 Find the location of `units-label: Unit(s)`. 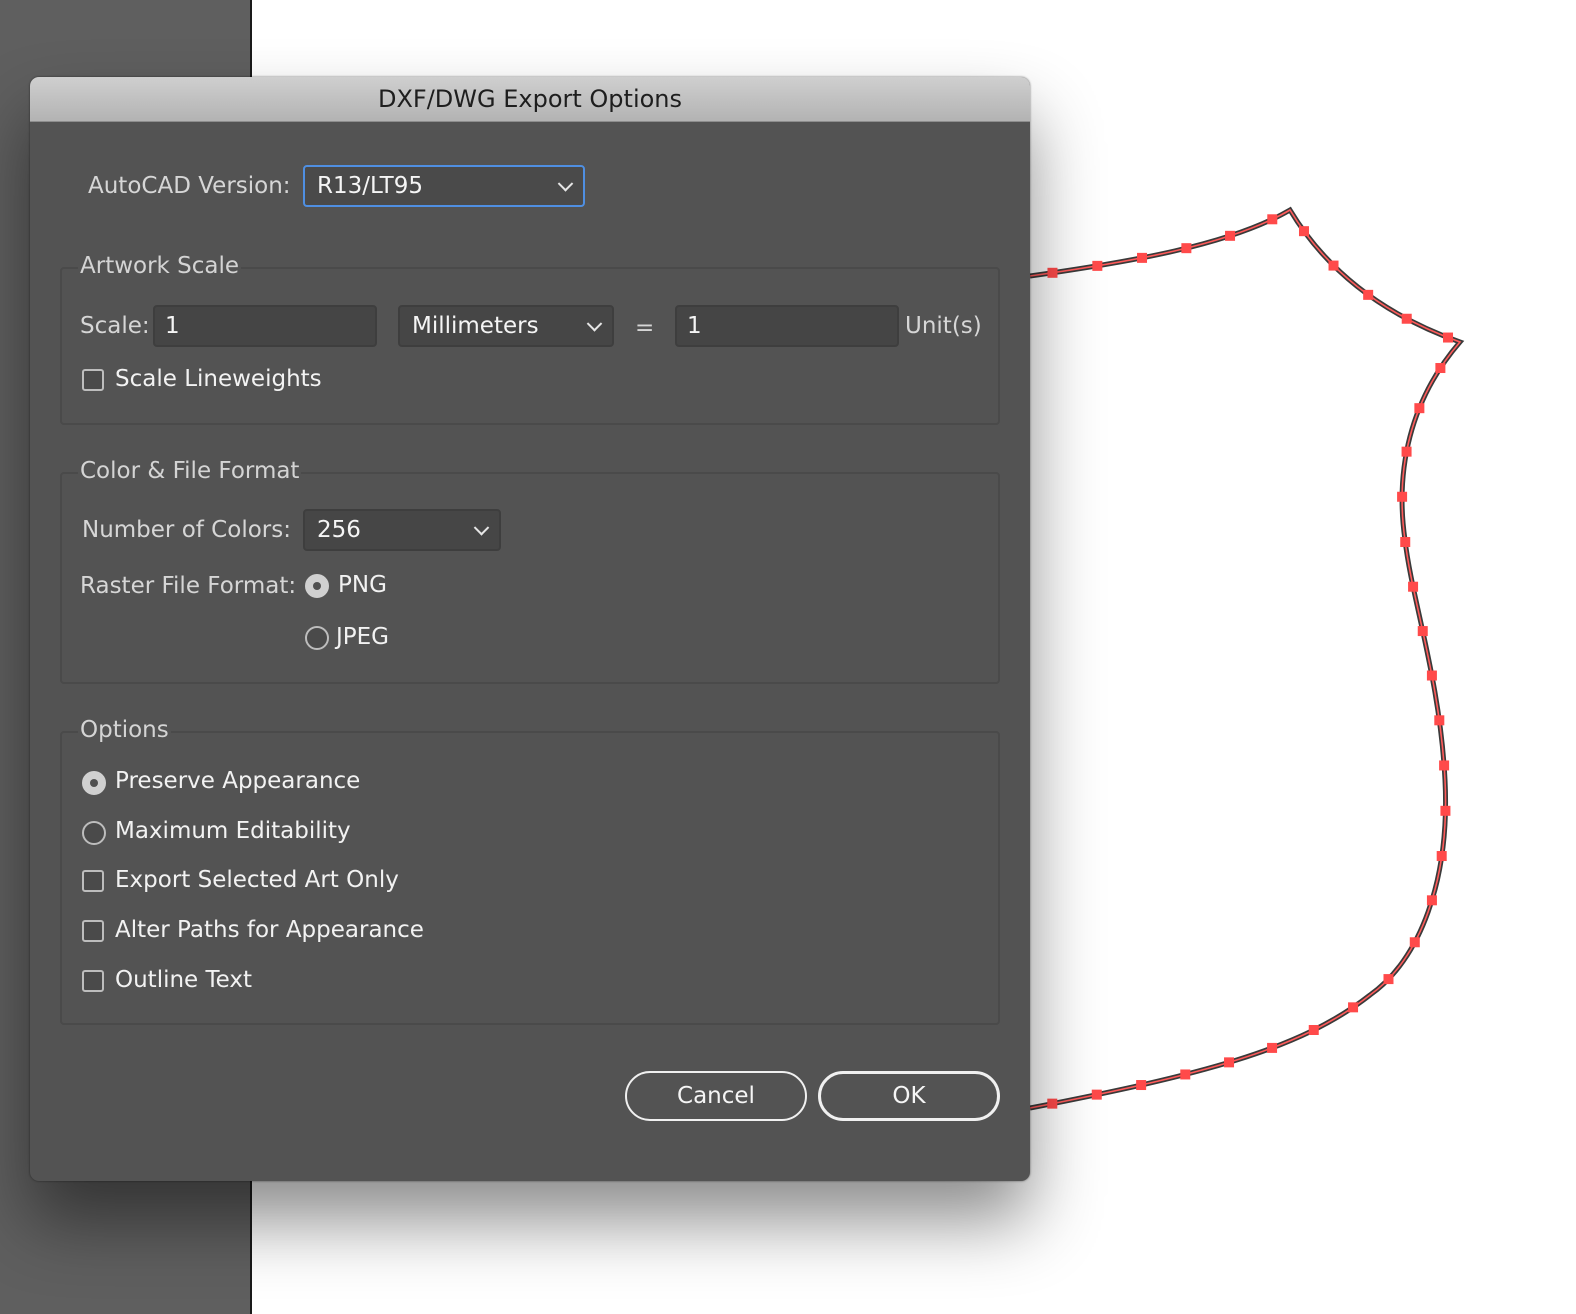

units-label: Unit(s) is located at coordinates (943, 326).